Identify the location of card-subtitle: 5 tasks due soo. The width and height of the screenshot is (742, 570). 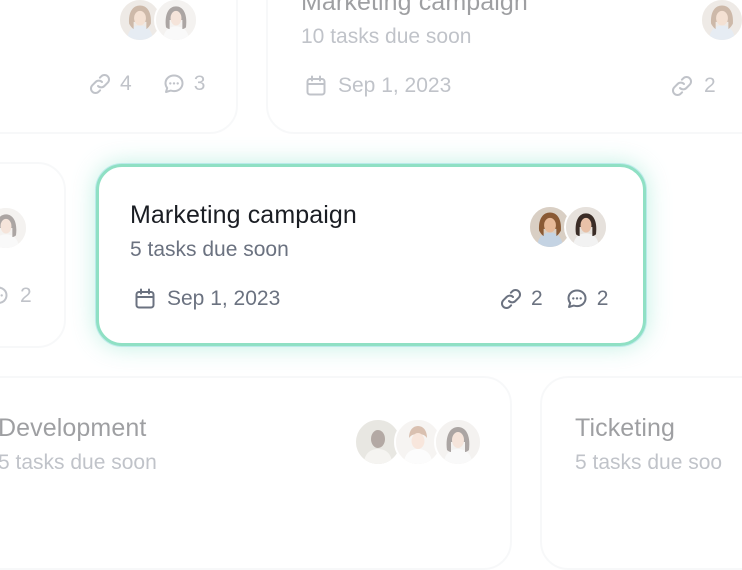
(649, 462).